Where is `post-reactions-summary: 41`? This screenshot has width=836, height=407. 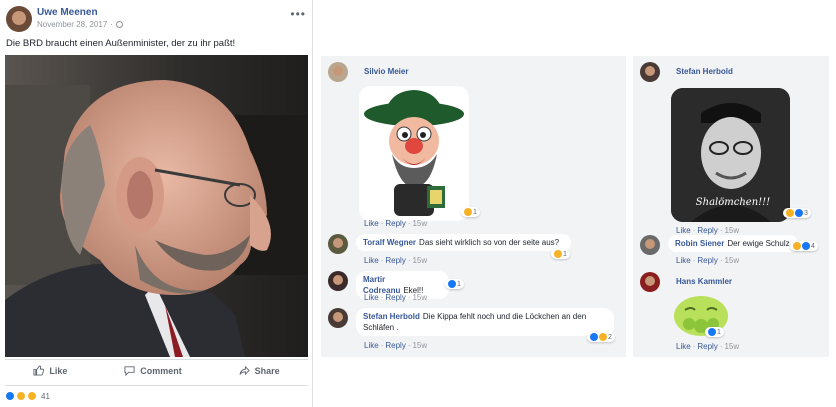 post-reactions-summary: 41 is located at coordinates (156, 394).